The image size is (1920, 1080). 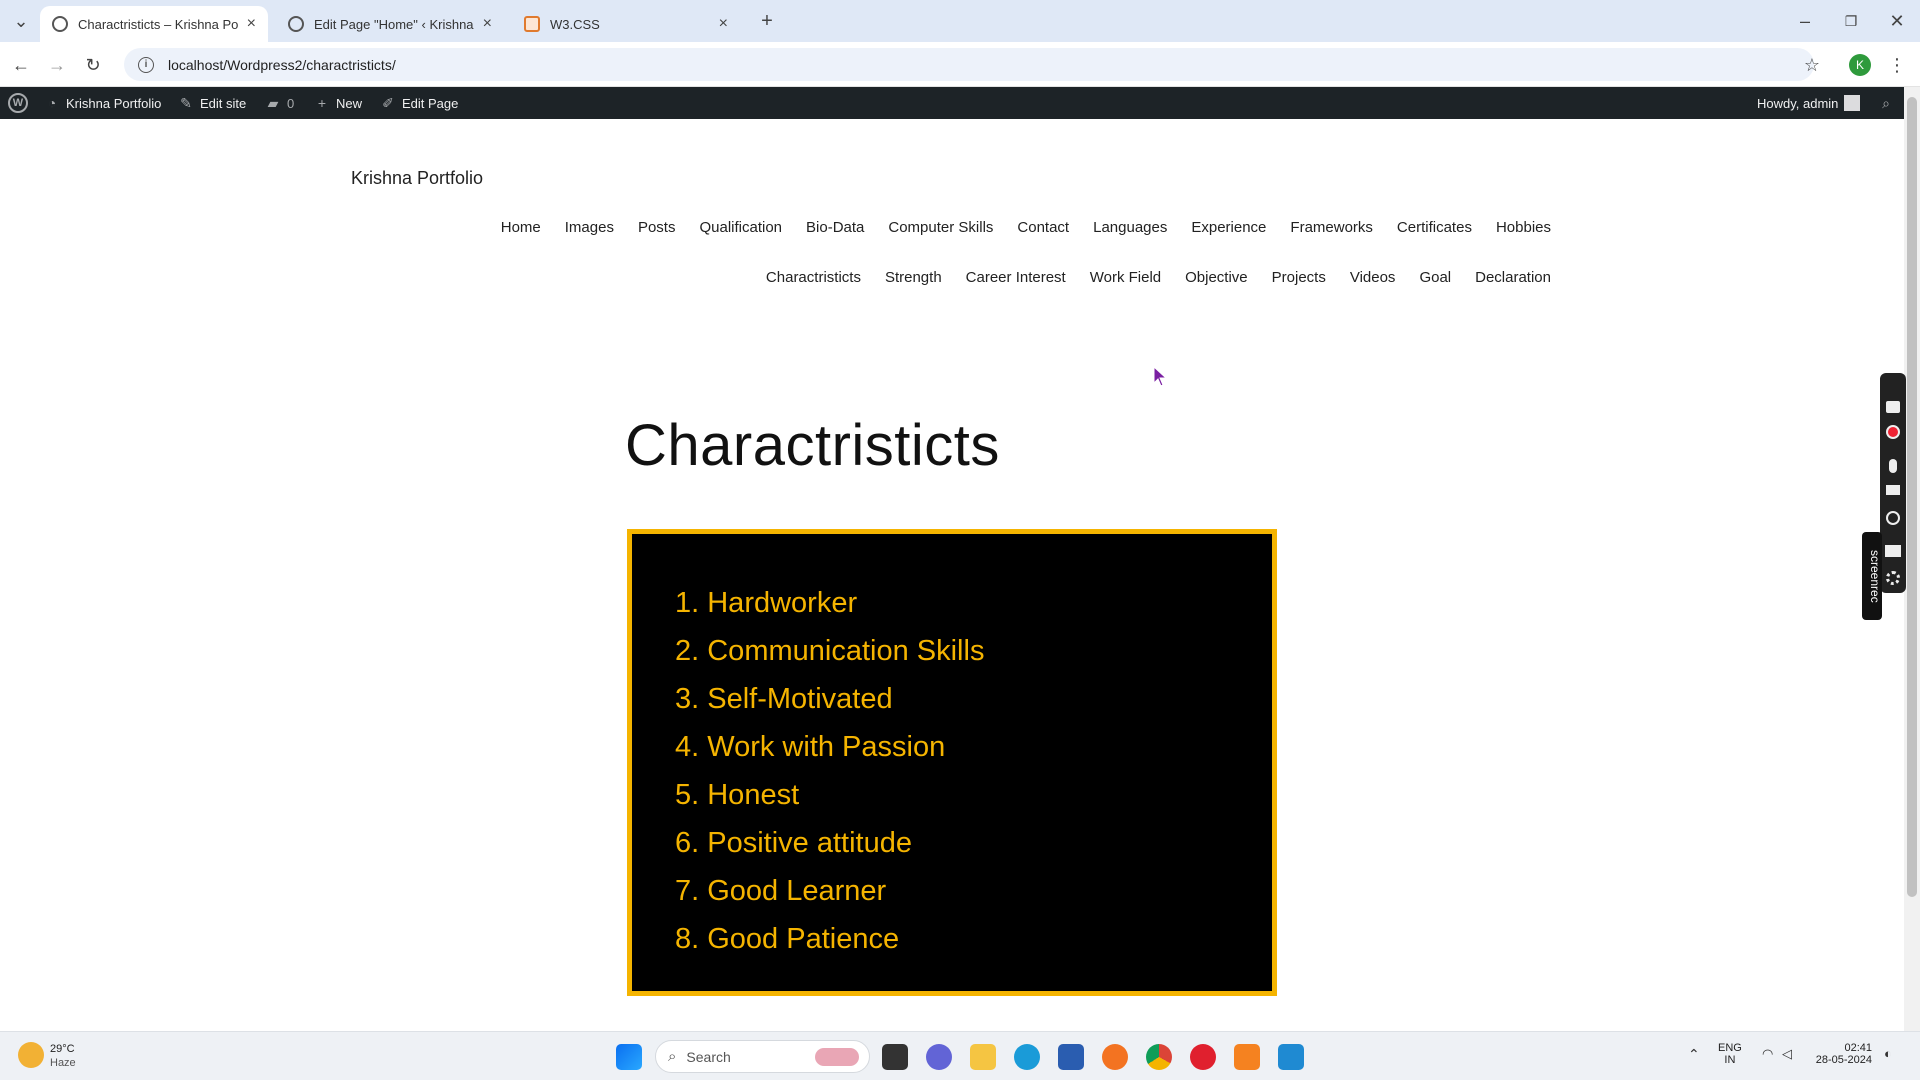 What do you see at coordinates (1299, 277) in the screenshot?
I see `nav-item-2-5: Projects` at bounding box center [1299, 277].